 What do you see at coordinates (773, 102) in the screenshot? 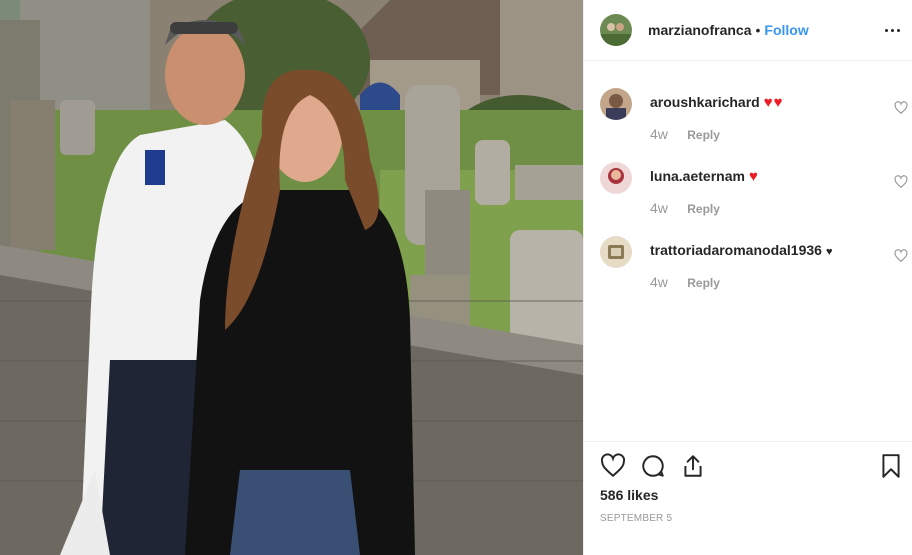
I see `comment-text: ♥♥` at bounding box center [773, 102].